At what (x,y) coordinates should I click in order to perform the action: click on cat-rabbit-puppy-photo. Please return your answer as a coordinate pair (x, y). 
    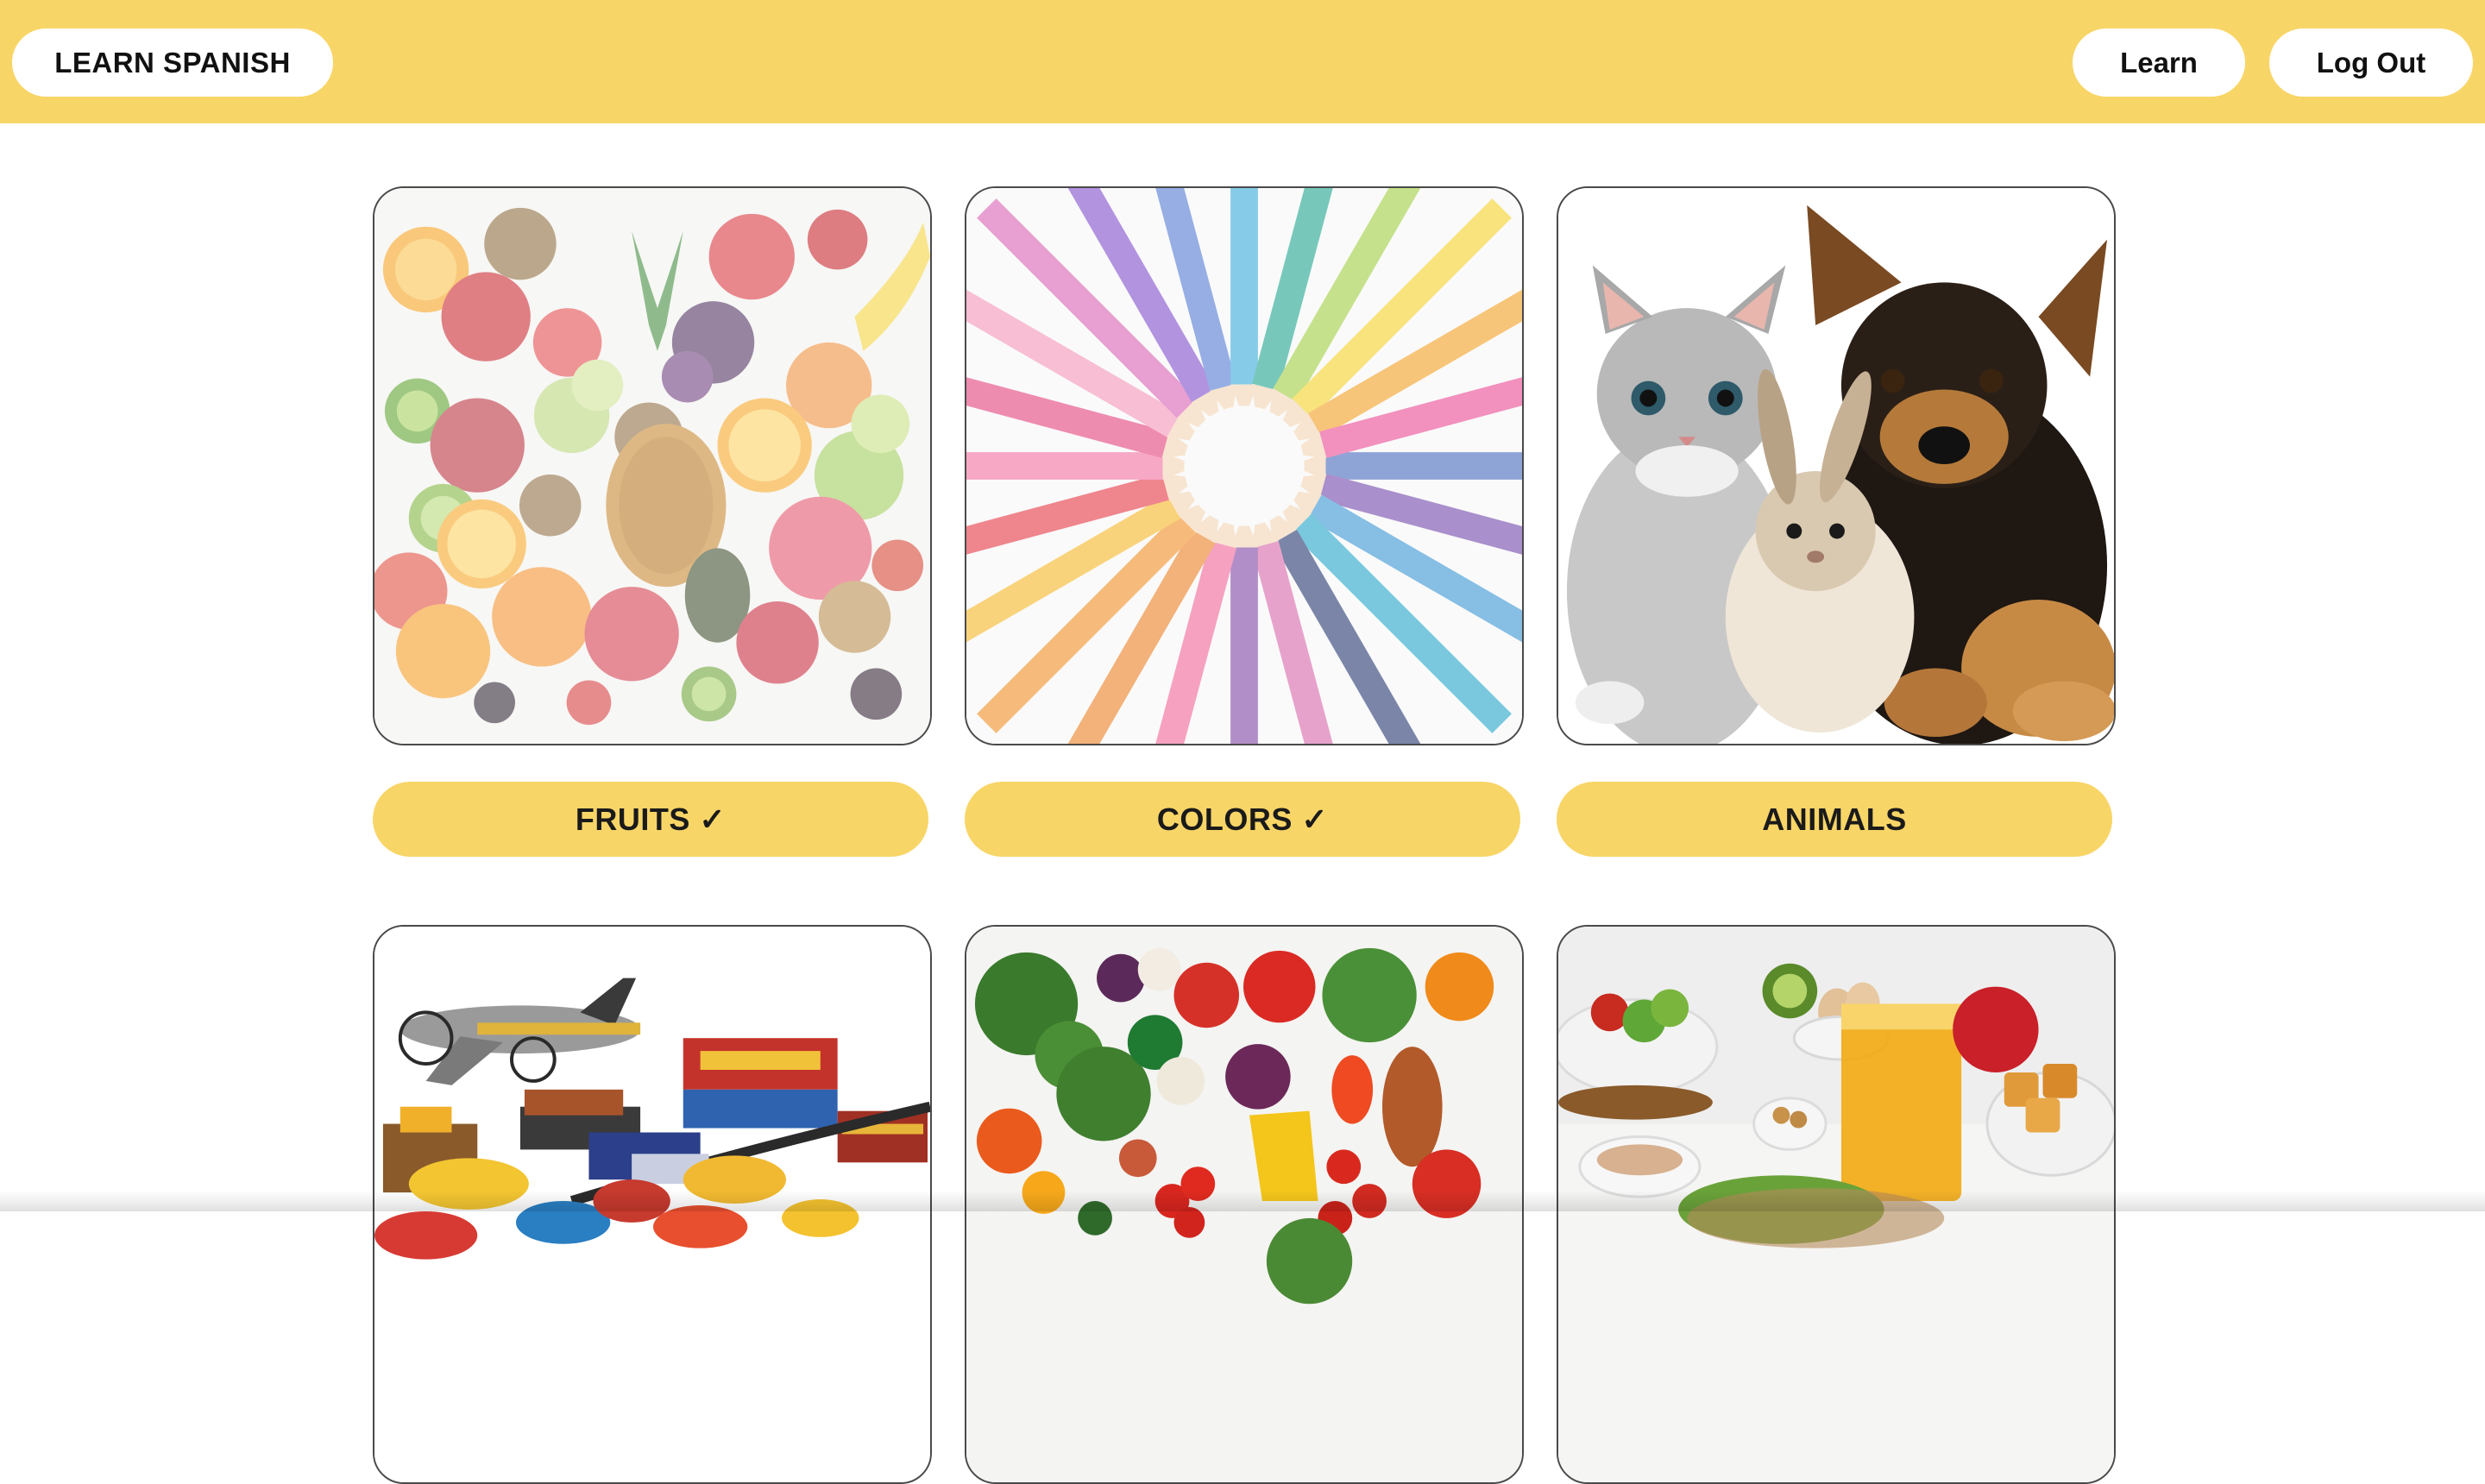
    Looking at the image, I should click on (1836, 466).